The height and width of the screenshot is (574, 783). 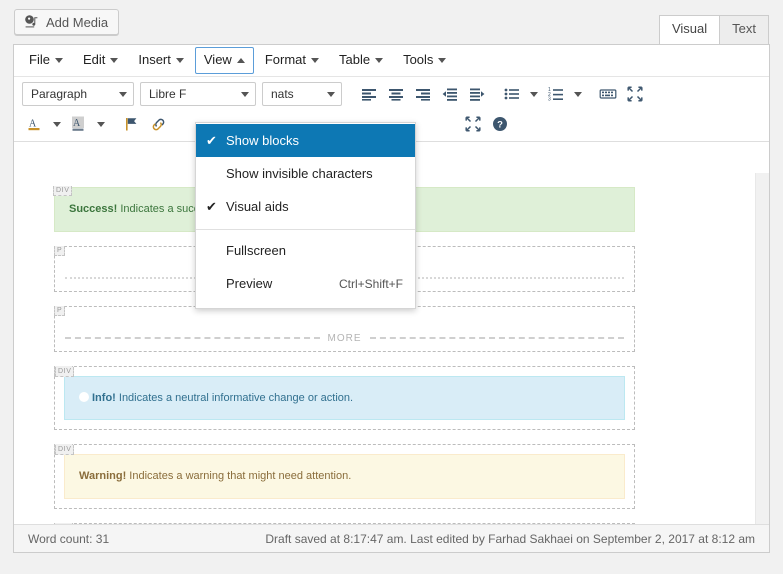 What do you see at coordinates (305, 140) in the screenshot?
I see `menu-item-show-blocks: ✔ Show blocks` at bounding box center [305, 140].